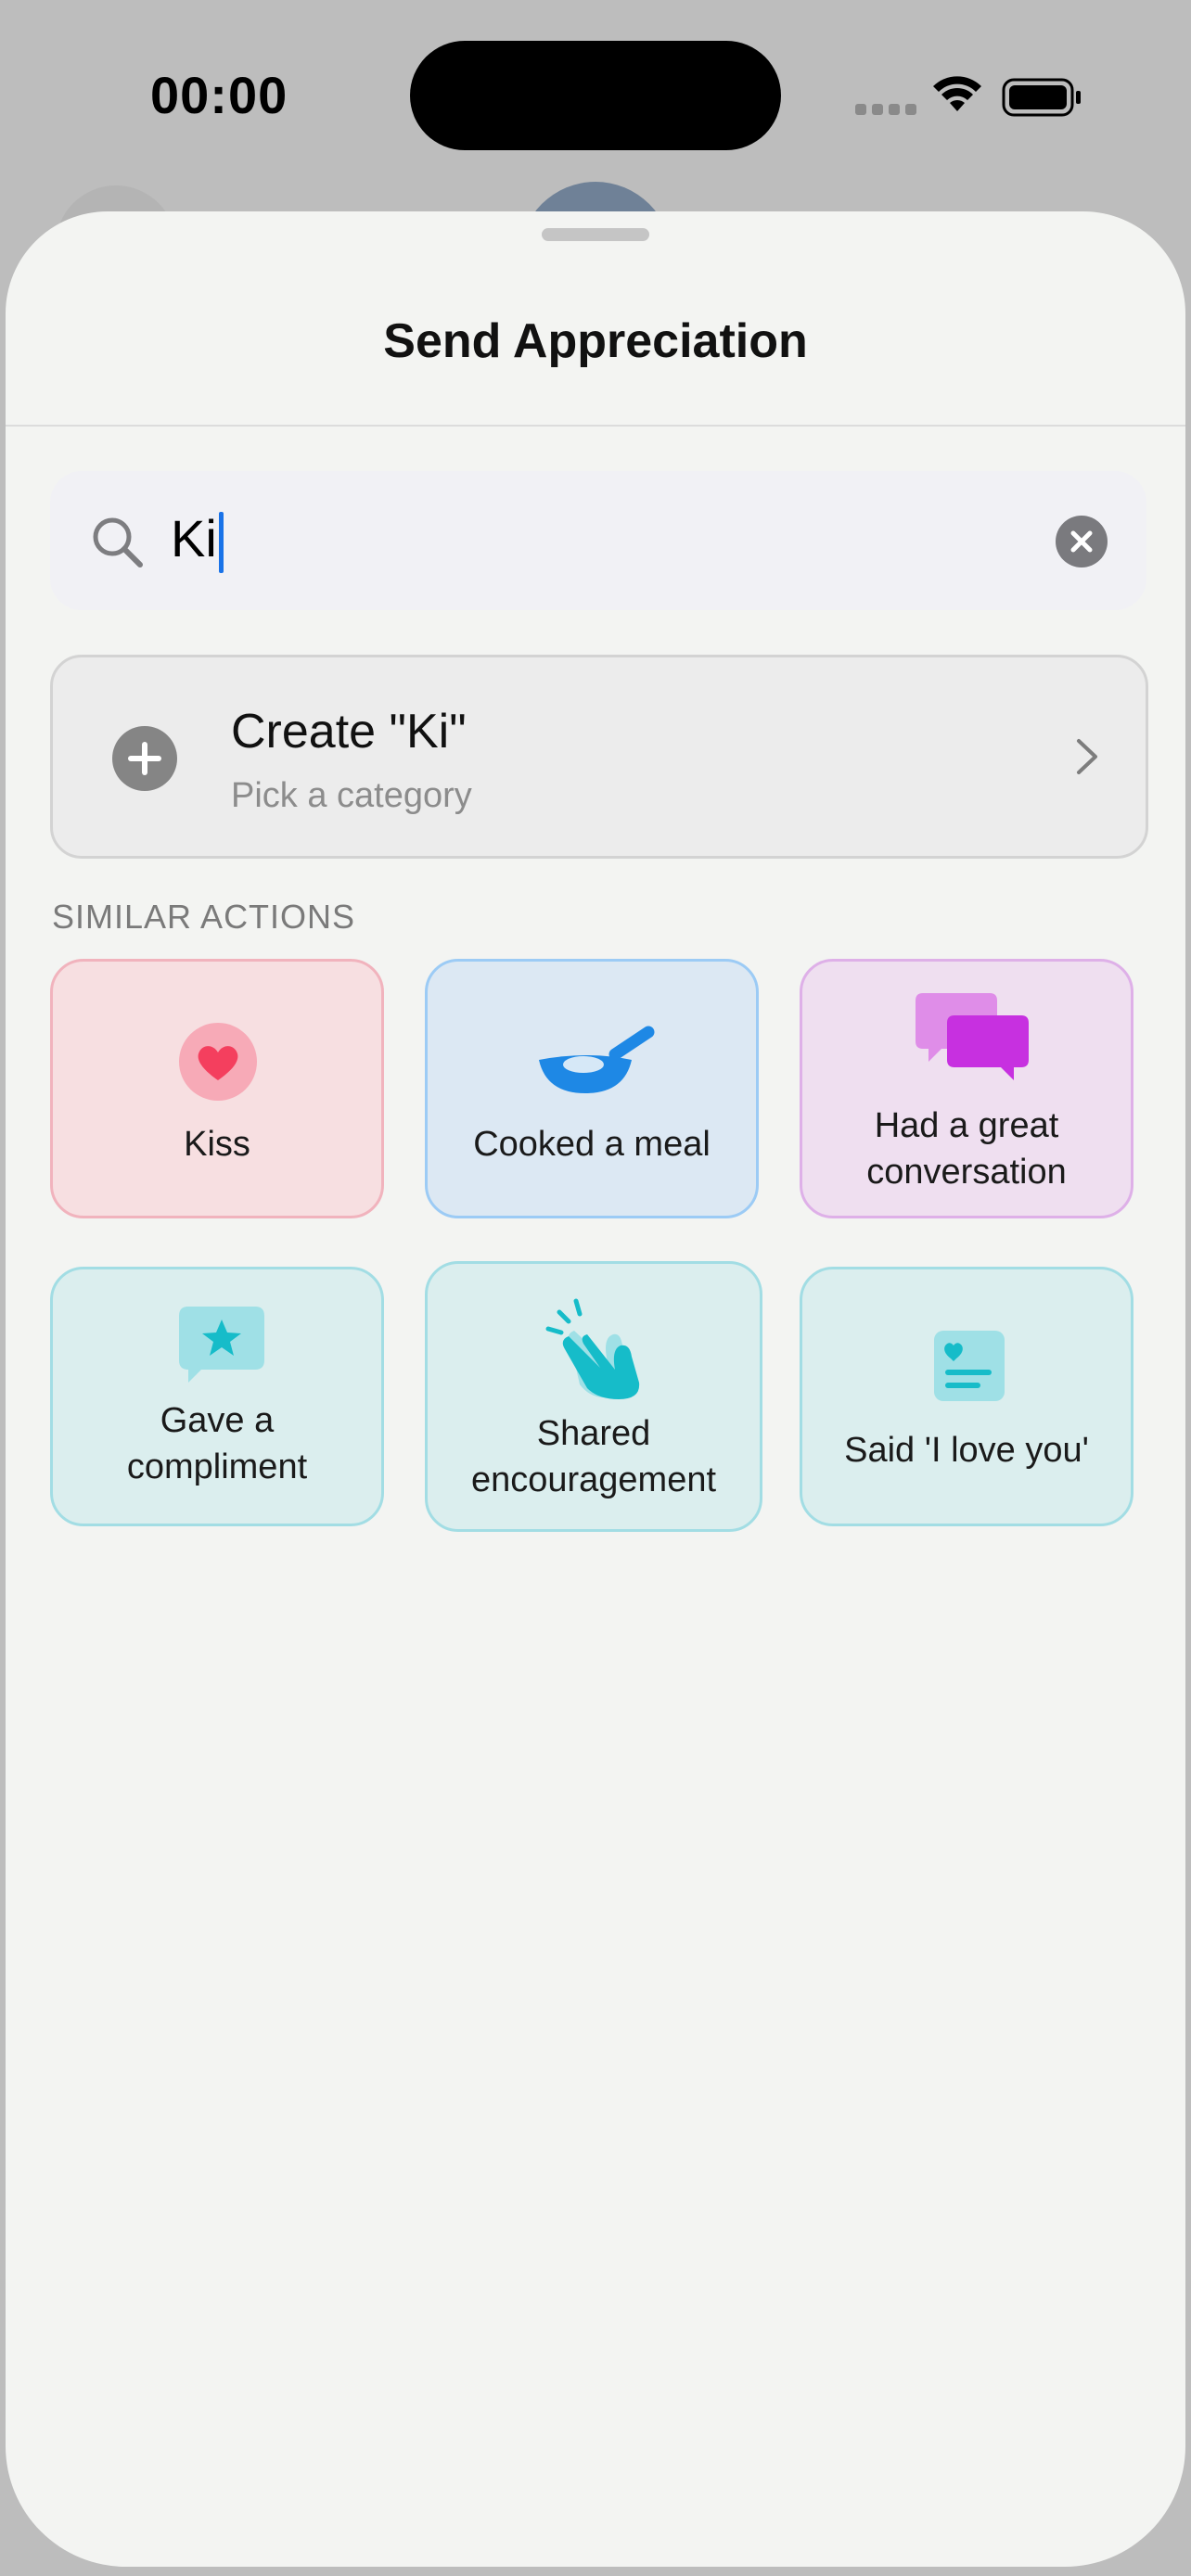  Describe the element at coordinates (597, 1059) in the screenshot. I see `frying-pan-icon` at that location.